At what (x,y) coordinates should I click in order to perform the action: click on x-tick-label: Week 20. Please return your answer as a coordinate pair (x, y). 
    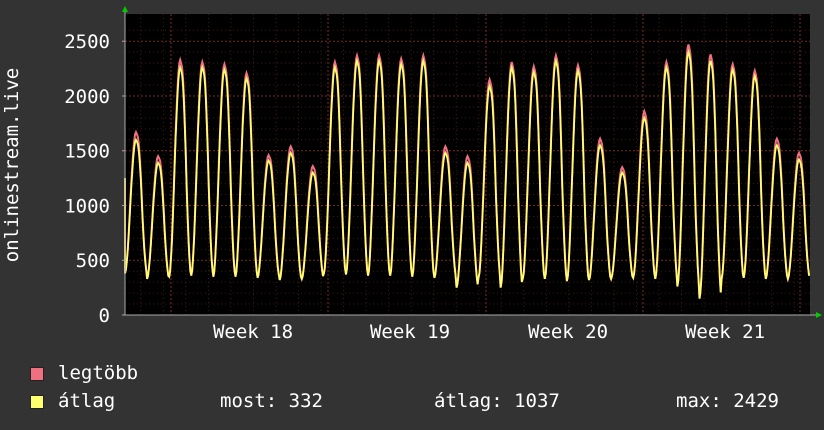
    Looking at the image, I should click on (568, 332).